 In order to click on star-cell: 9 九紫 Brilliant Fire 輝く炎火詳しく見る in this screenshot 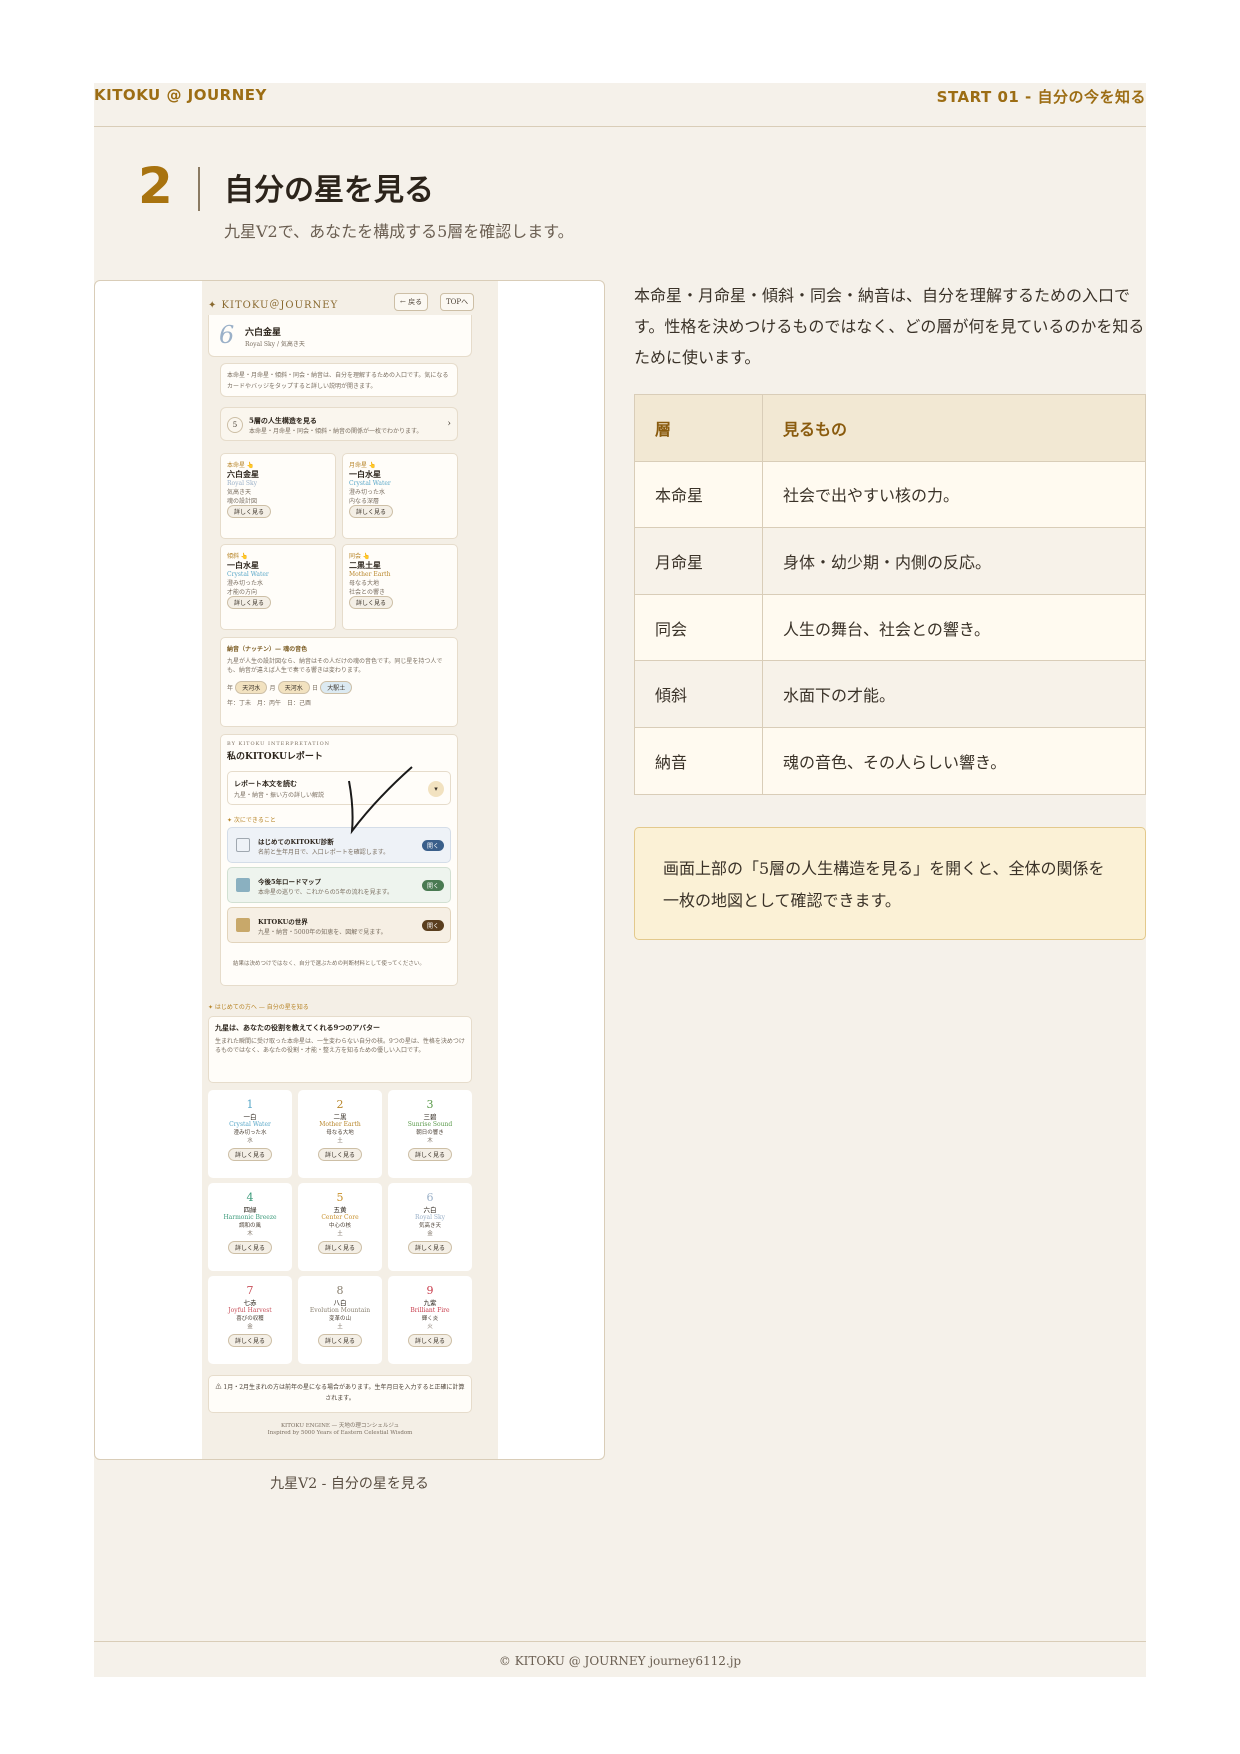, I will do `click(430, 1320)`.